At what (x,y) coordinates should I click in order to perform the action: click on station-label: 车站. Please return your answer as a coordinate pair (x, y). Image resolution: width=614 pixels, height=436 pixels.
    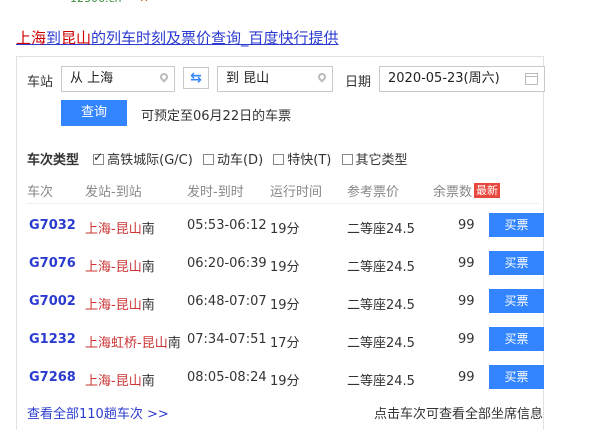
    Looking at the image, I should click on (40, 82).